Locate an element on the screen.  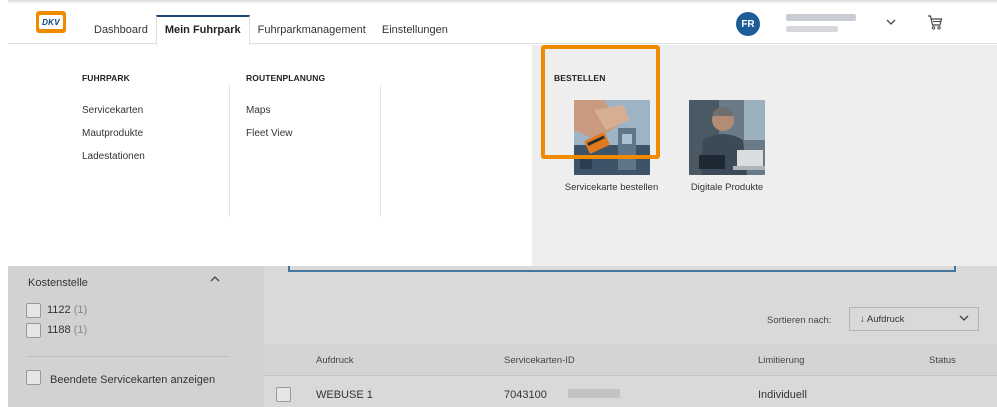
sort-selected-value: ↓ Aufdruck is located at coordinates (882, 319).